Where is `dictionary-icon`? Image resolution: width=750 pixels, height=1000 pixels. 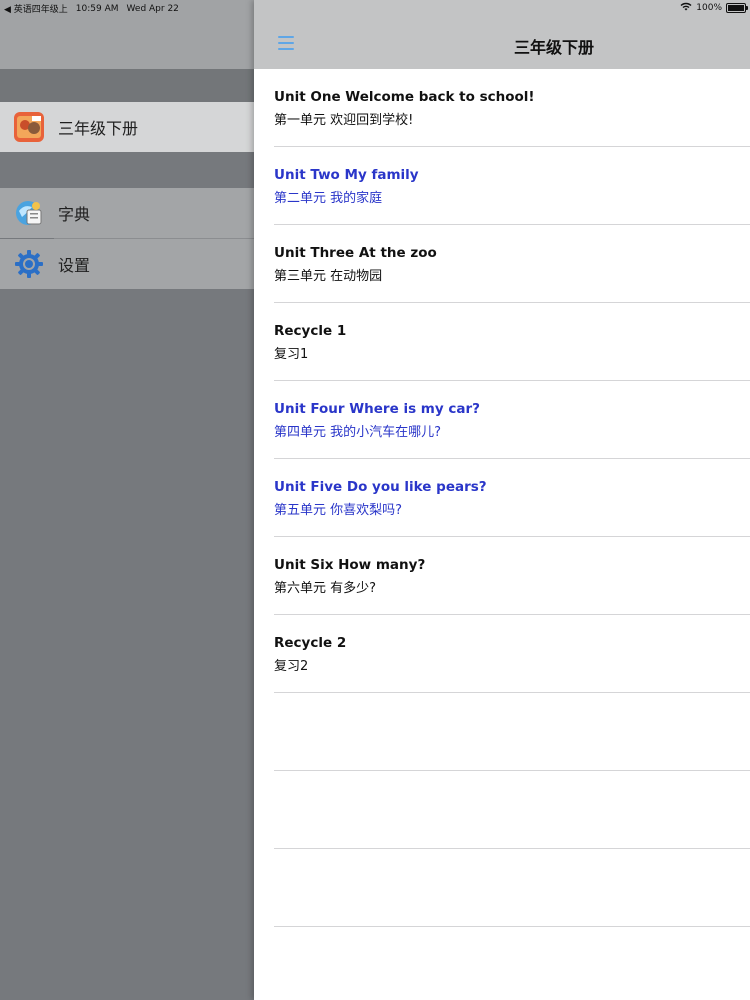
dictionary-icon is located at coordinates (29, 213).